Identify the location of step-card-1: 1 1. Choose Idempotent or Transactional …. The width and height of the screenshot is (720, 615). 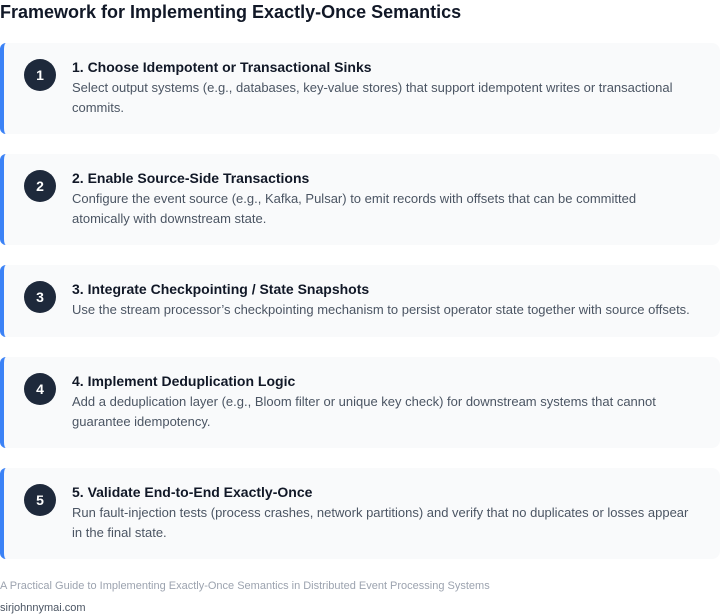
(360, 88).